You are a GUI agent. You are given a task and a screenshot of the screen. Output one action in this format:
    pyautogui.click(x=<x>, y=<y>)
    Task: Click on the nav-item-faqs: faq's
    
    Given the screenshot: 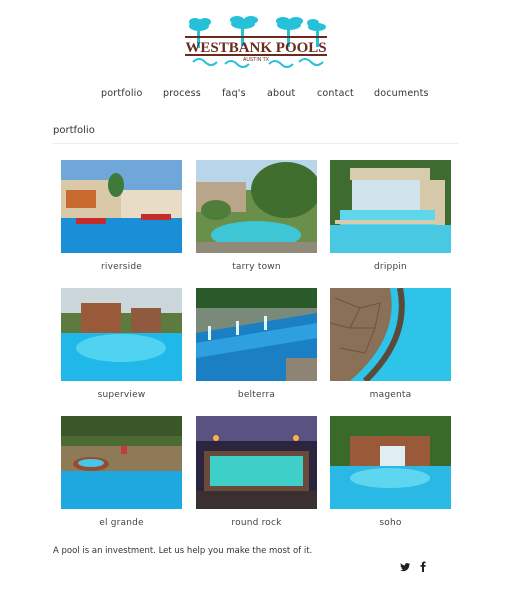 What is the action you would take?
    pyautogui.click(x=234, y=93)
    